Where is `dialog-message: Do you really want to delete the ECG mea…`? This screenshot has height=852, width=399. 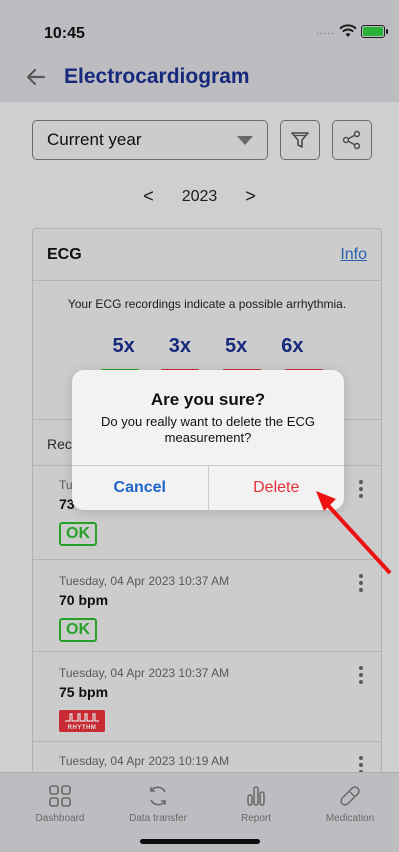
dialog-message: Do you really want to delete the ECG mea… is located at coordinates (208, 429).